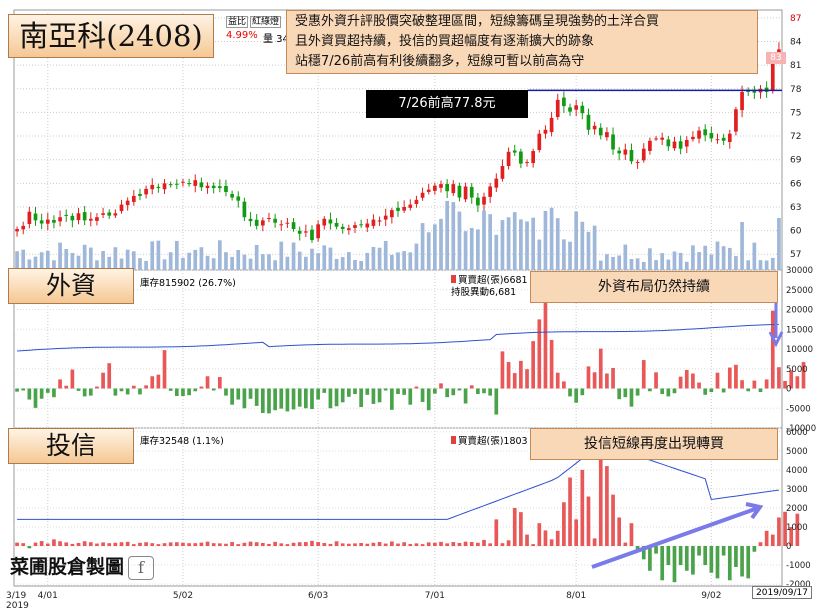  I want to click on foreign-banner: 外資布局仍然持續, so click(654, 287).